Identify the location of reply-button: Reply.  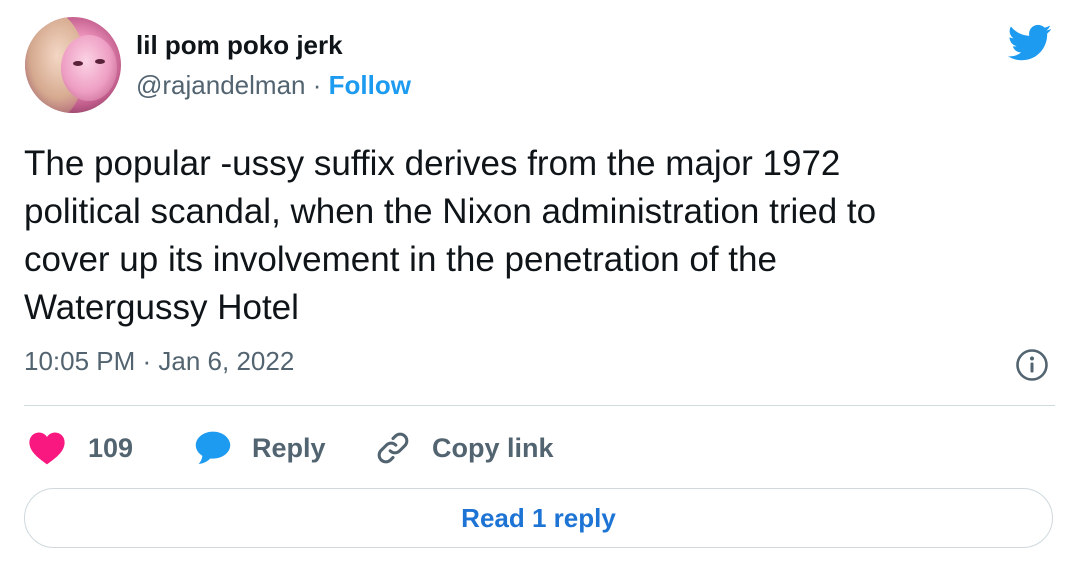
(260, 448).